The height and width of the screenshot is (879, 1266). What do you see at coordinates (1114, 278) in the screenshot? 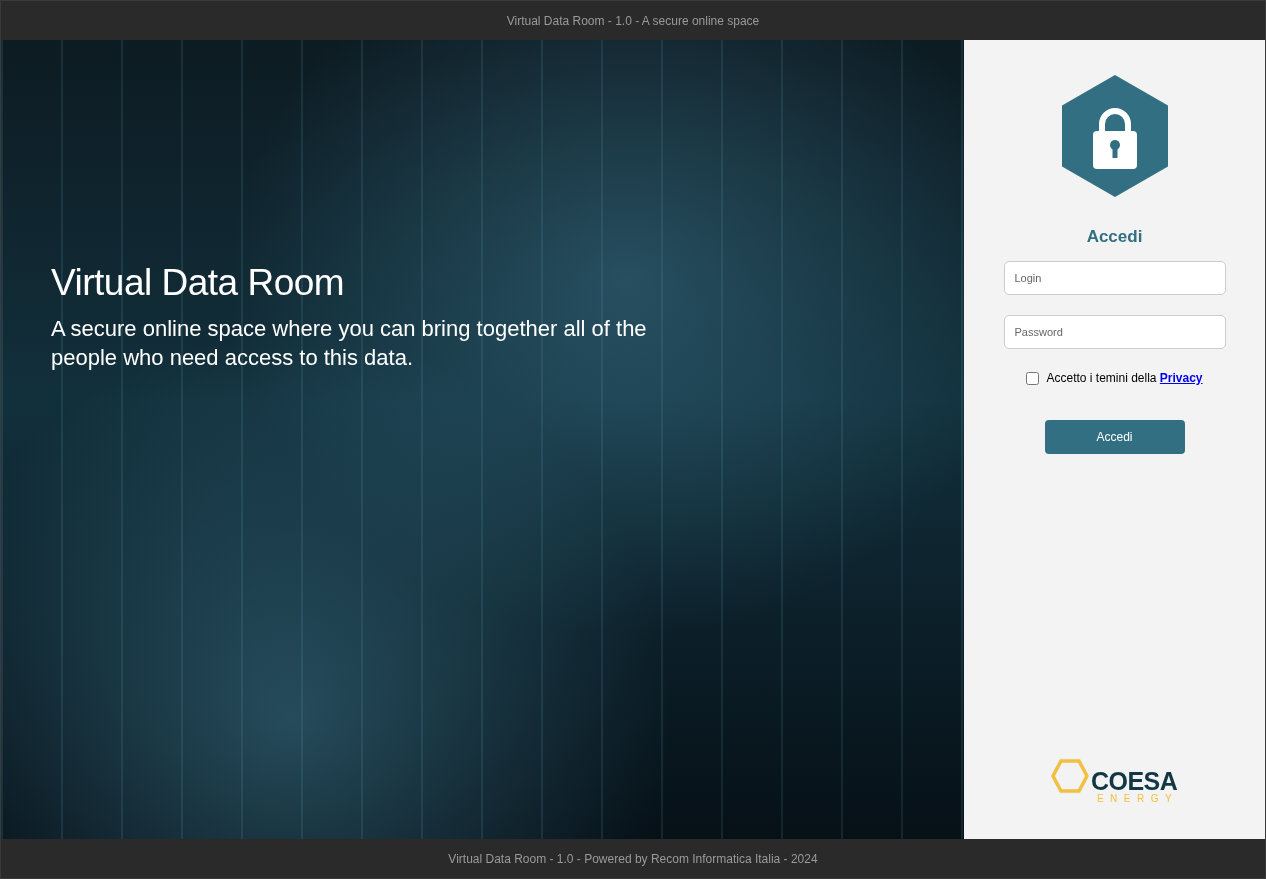
I see `login-field: Login` at bounding box center [1114, 278].